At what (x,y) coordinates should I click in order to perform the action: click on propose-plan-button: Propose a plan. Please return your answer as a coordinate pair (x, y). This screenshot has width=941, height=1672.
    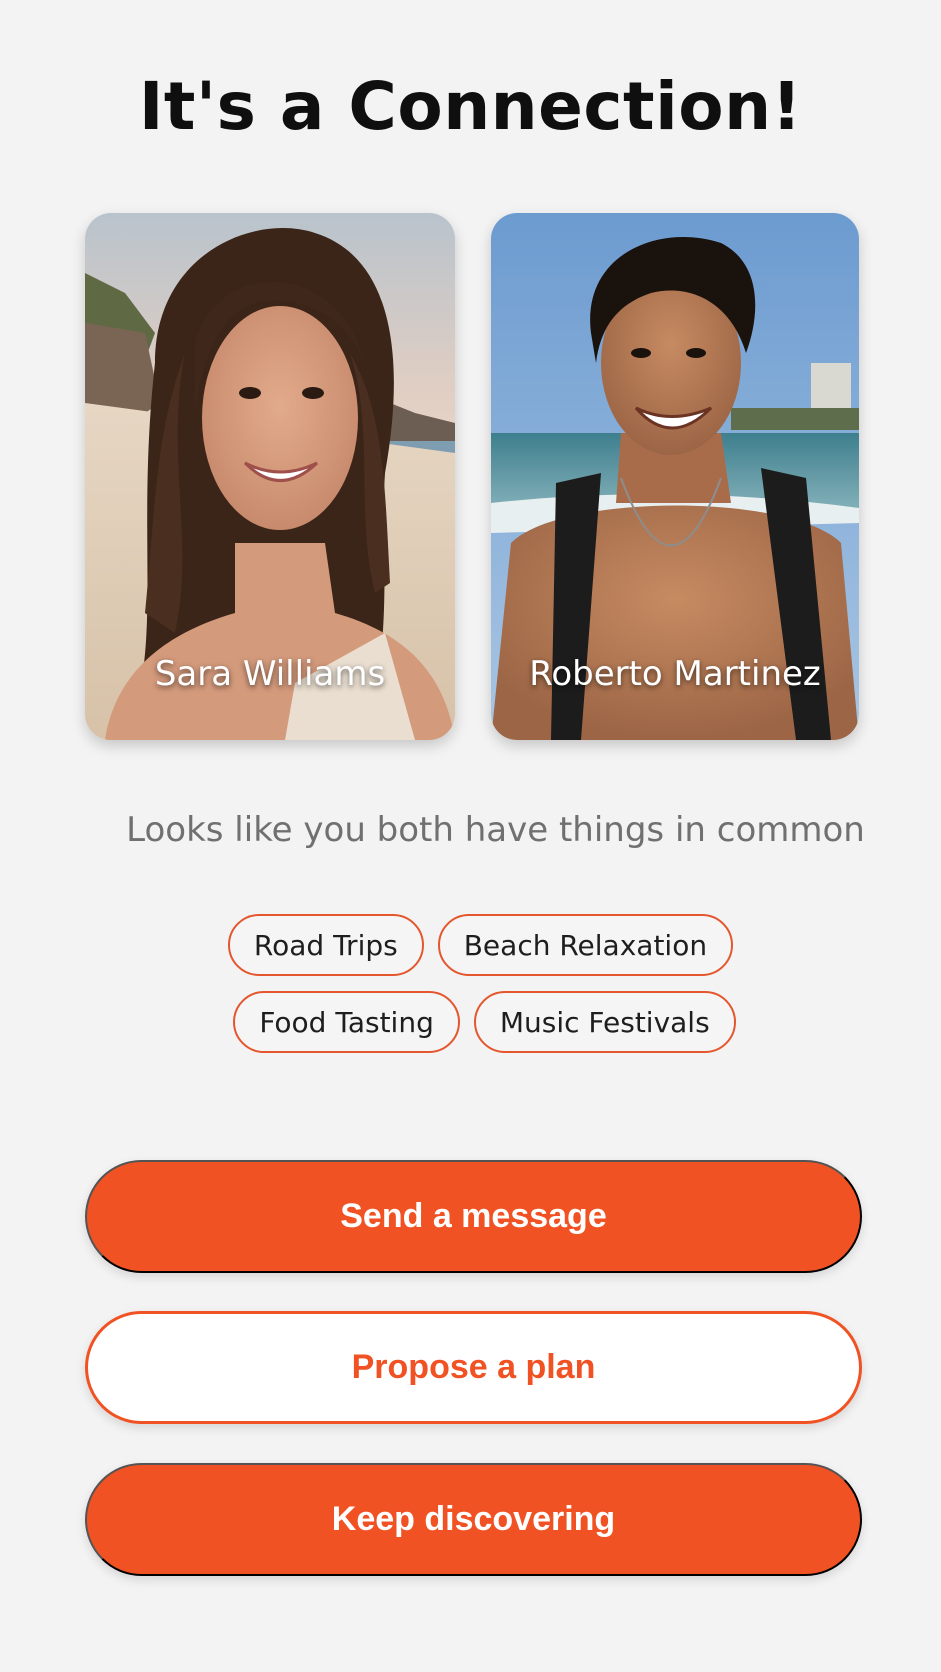
    Looking at the image, I should click on (473, 1367).